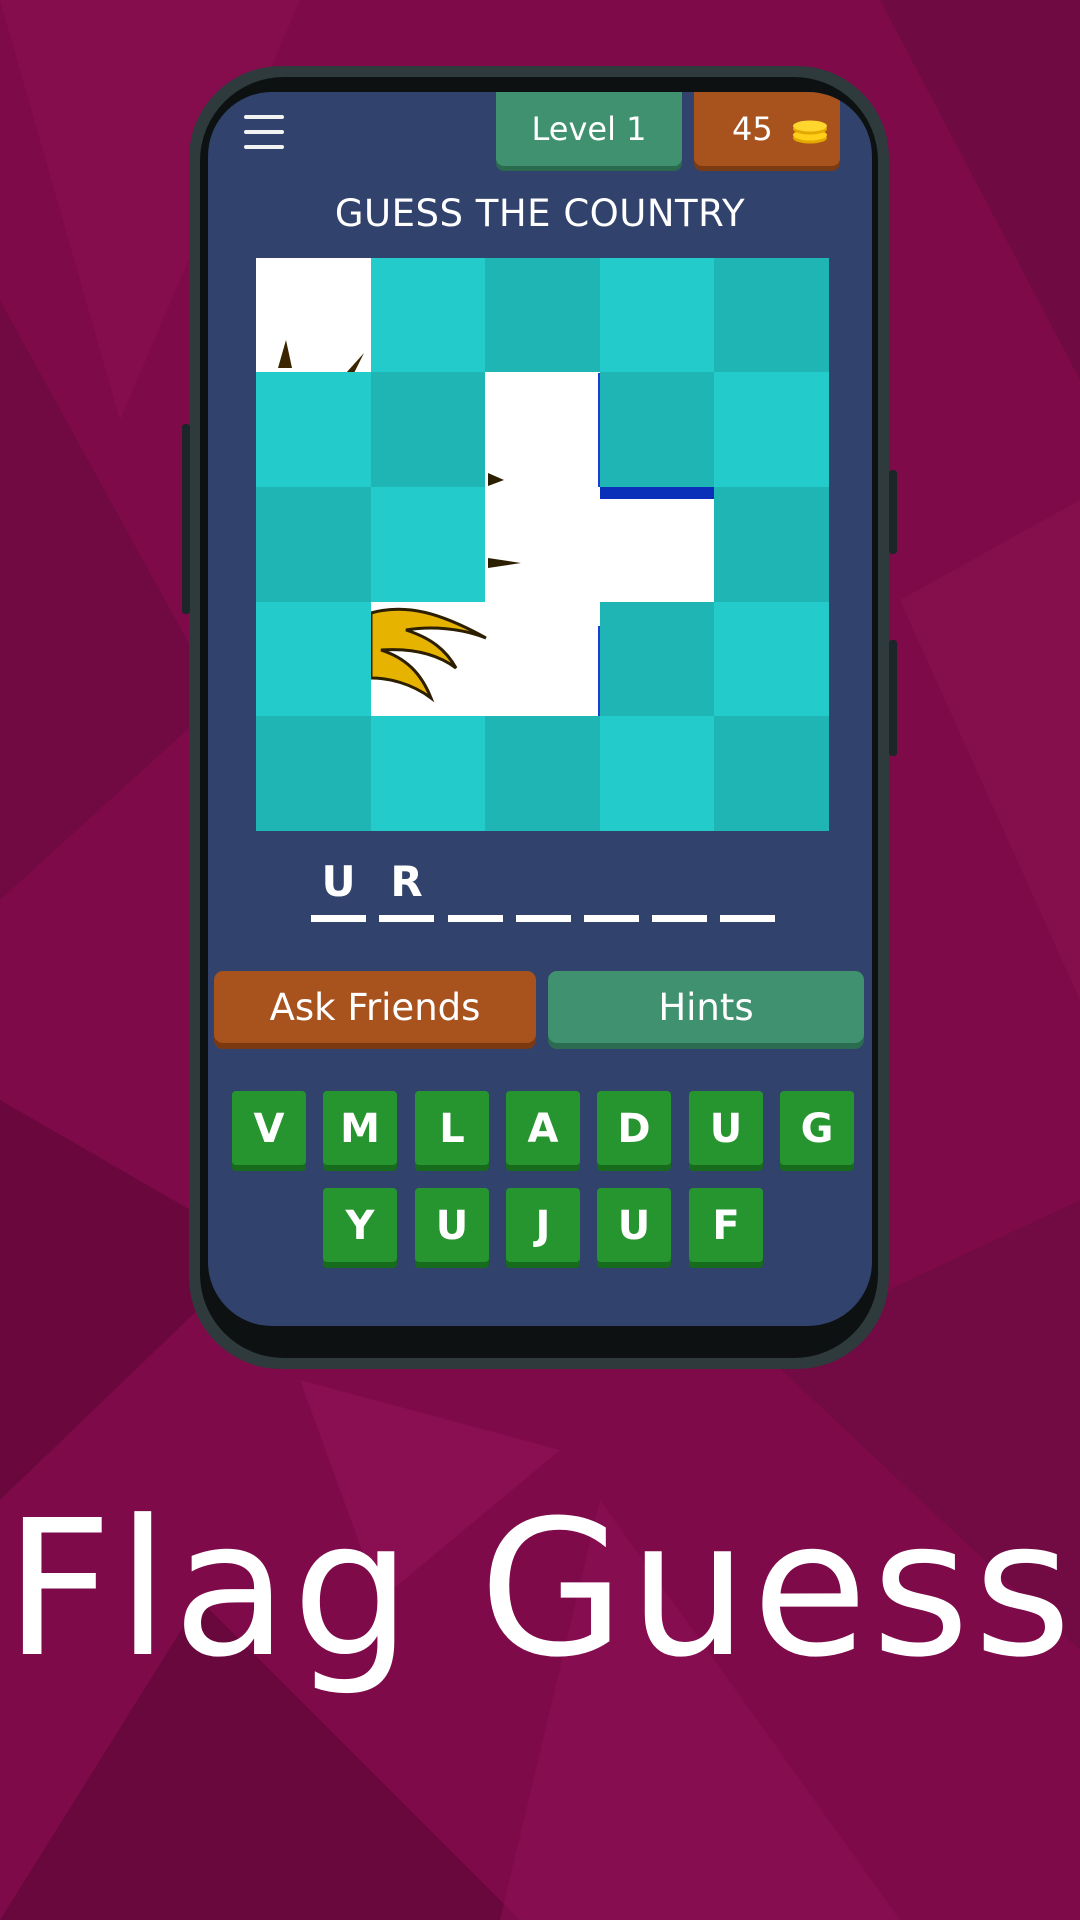 This screenshot has height=1920, width=1080. Describe the element at coordinates (375, 1007) in the screenshot. I see `ask-friends-button: Ask Friends` at that location.